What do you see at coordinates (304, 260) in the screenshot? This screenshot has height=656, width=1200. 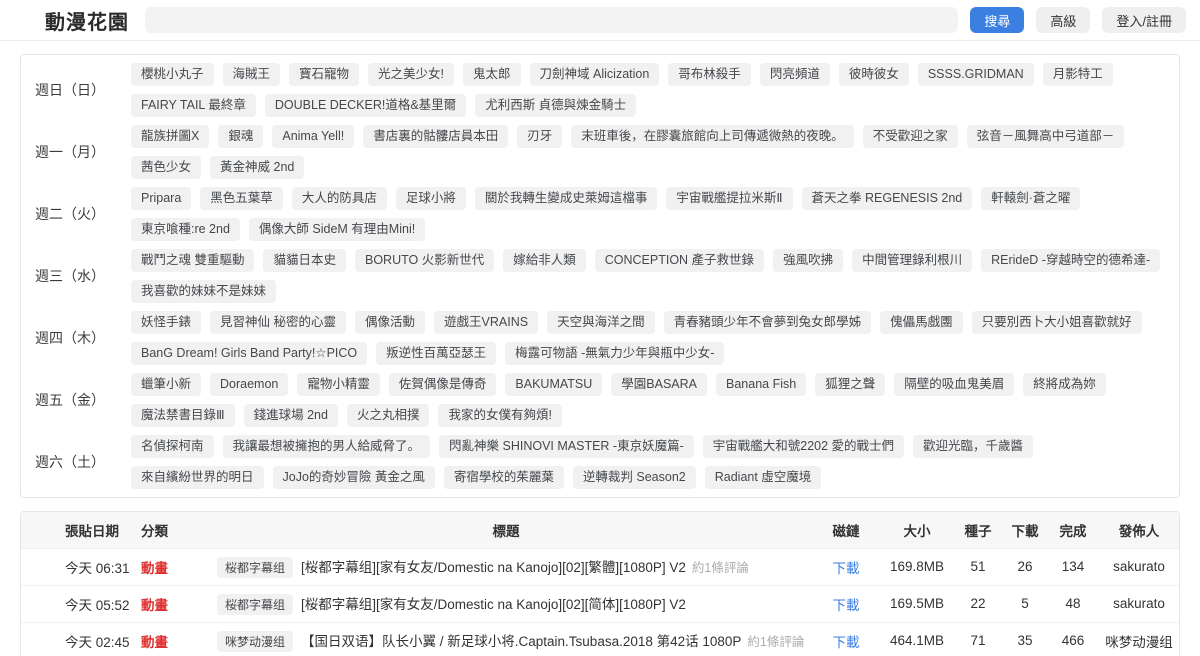 I see `show-tag: 貓貓日本史` at bounding box center [304, 260].